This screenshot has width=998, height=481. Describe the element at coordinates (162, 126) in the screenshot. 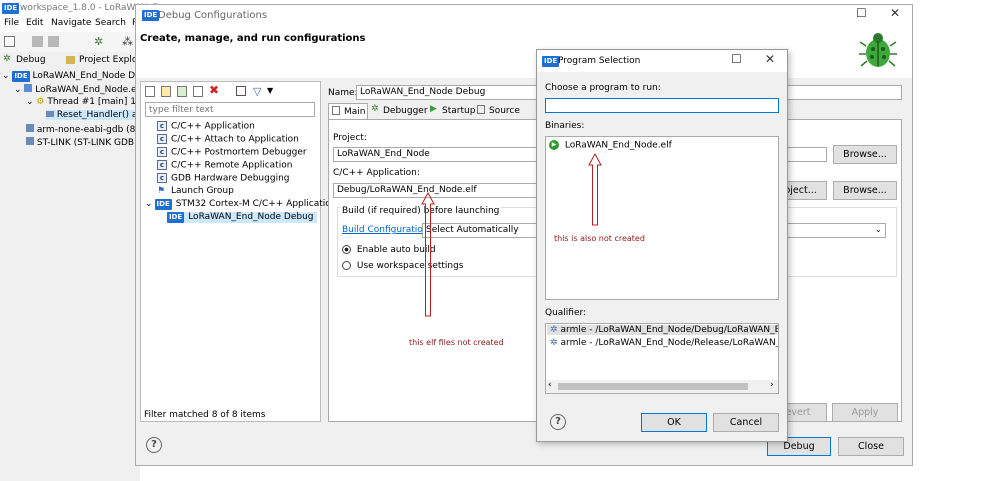

I see `c-app-icon: c` at that location.